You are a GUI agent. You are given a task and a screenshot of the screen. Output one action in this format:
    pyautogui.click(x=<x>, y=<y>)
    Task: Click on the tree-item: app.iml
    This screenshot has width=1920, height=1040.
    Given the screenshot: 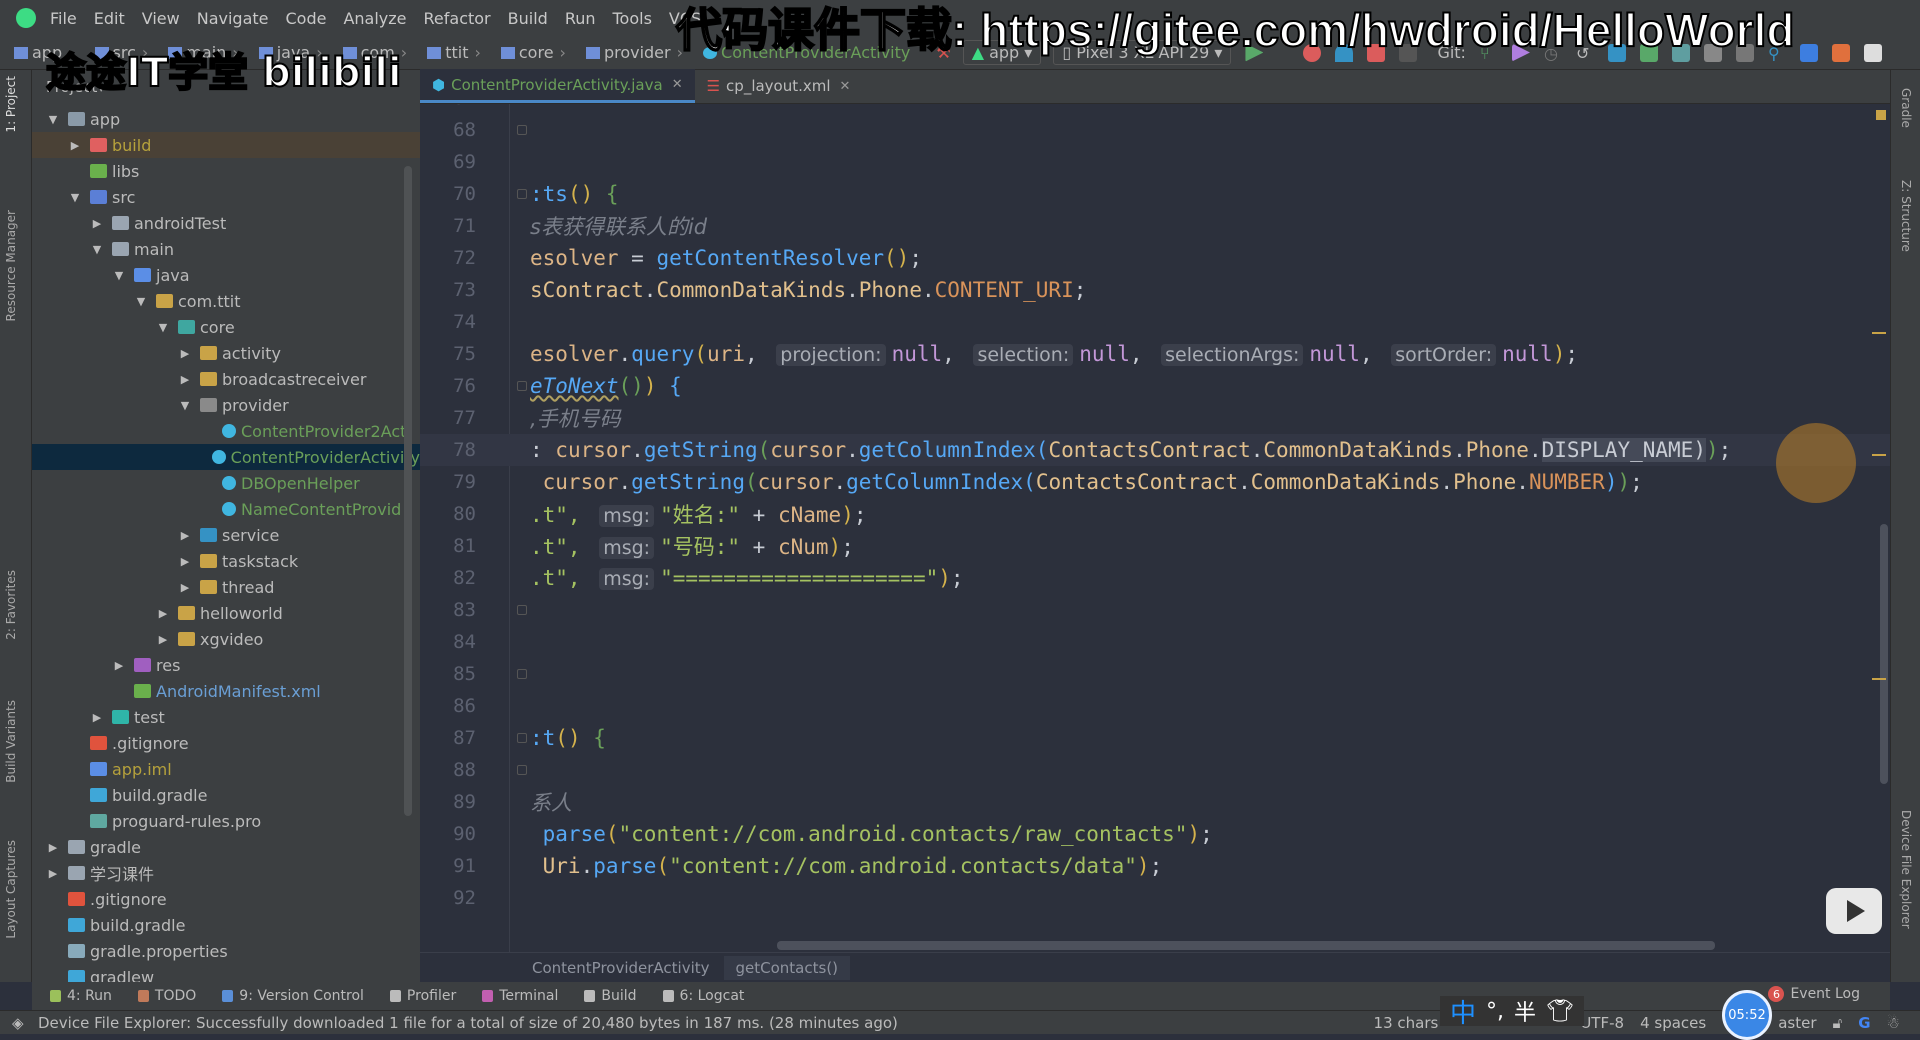 What is the action you would take?
    pyautogui.click(x=226, y=769)
    